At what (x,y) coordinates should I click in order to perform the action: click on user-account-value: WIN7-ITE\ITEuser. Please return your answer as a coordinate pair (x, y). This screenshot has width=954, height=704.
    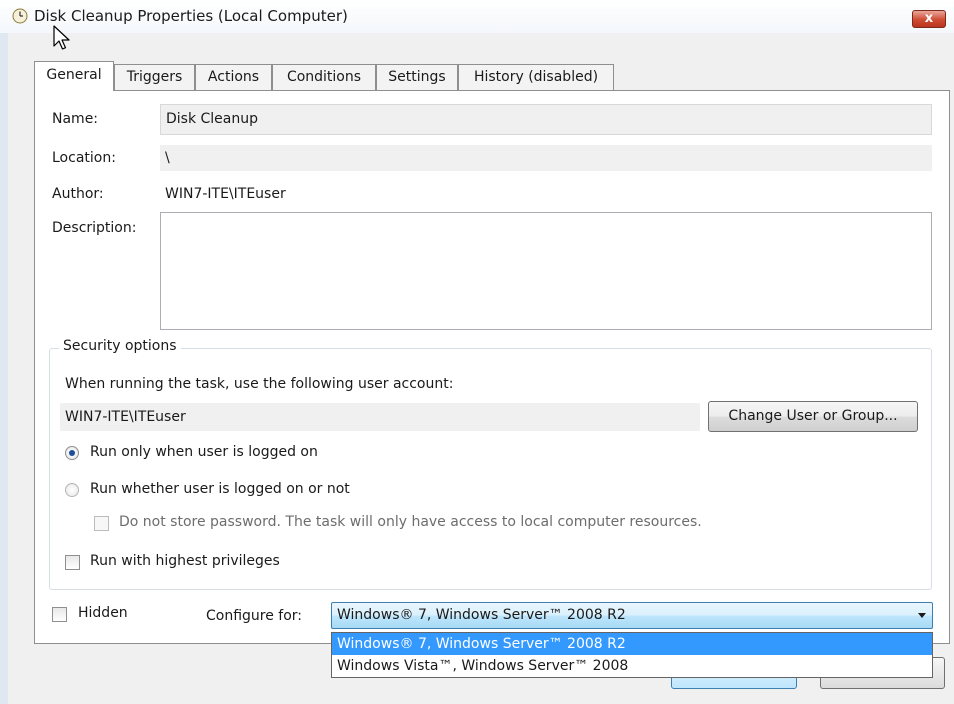
    Looking at the image, I should click on (380, 417).